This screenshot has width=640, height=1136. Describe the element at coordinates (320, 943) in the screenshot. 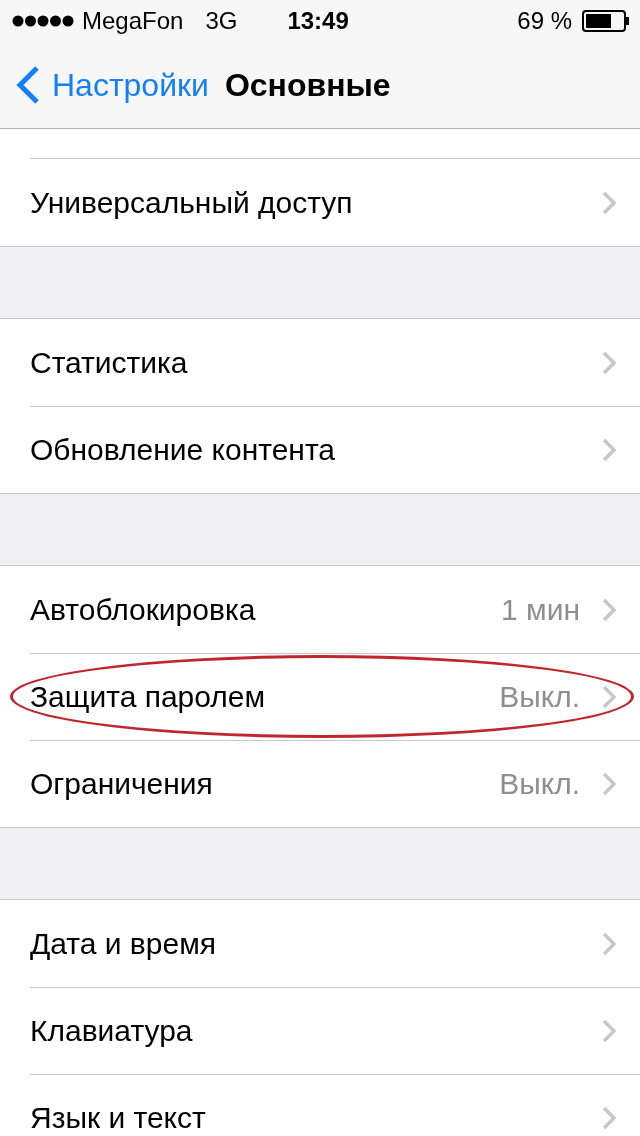

I see `settings-row: Дата и время` at that location.